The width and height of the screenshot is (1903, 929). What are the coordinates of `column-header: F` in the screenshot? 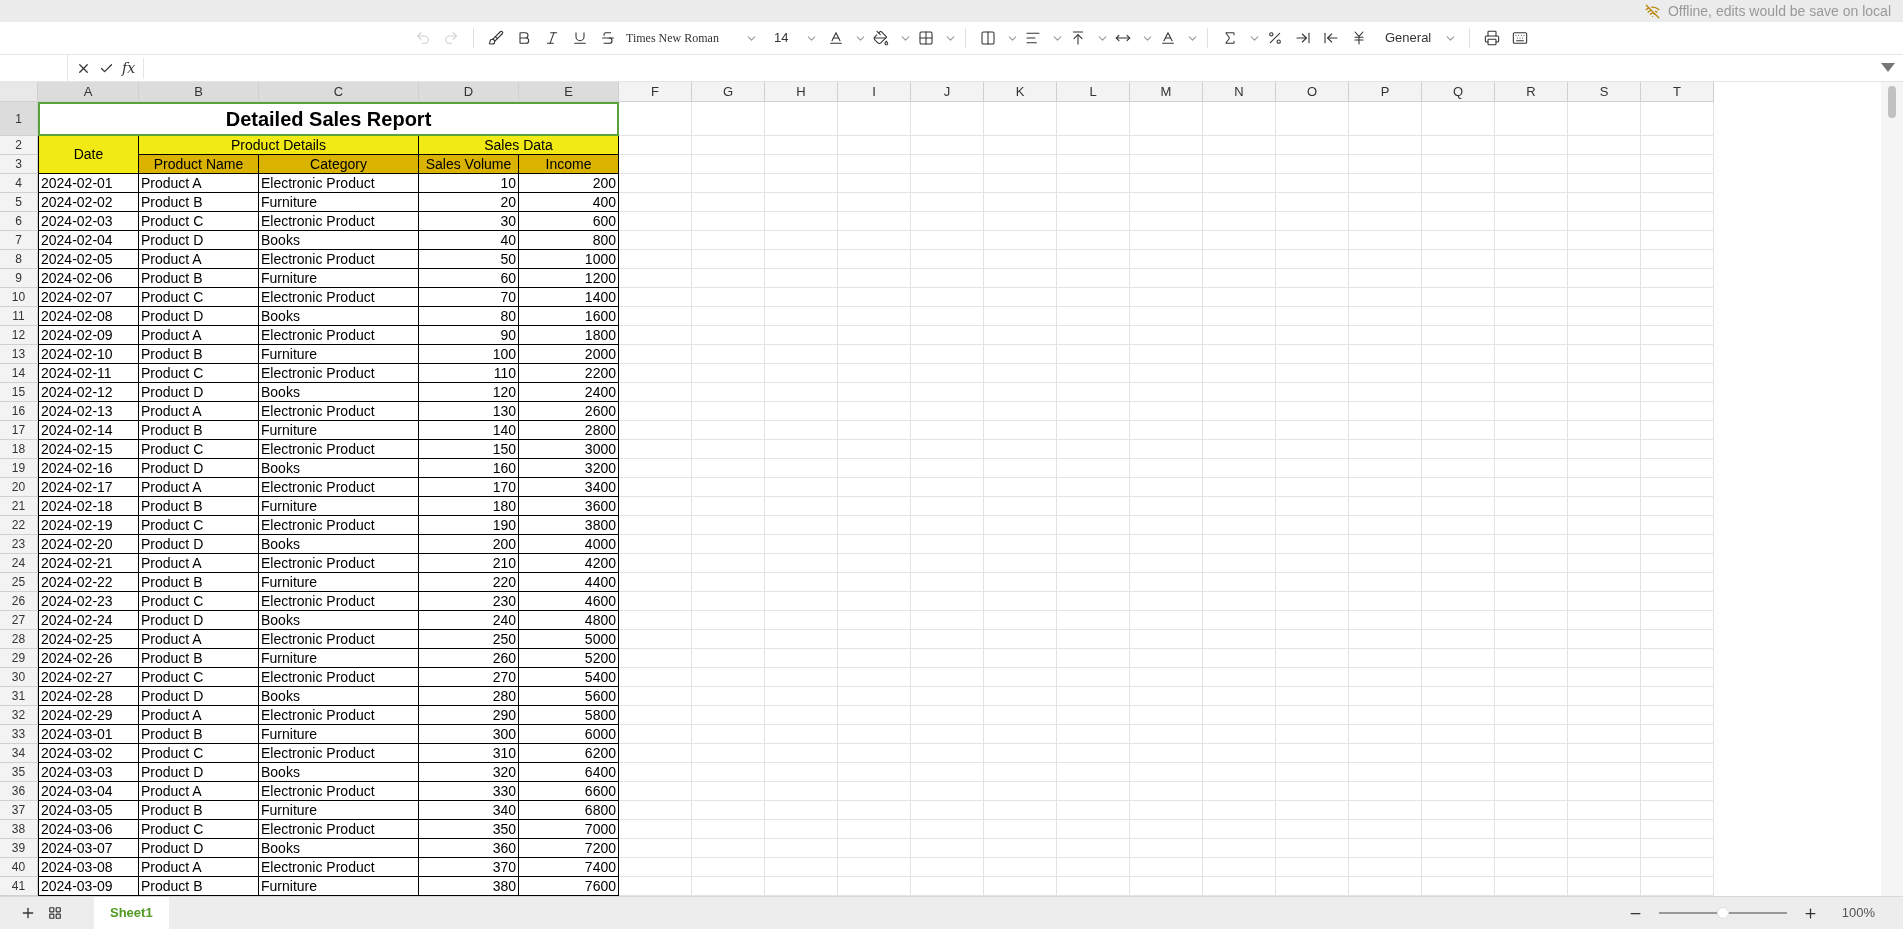 It's located at (655, 92).